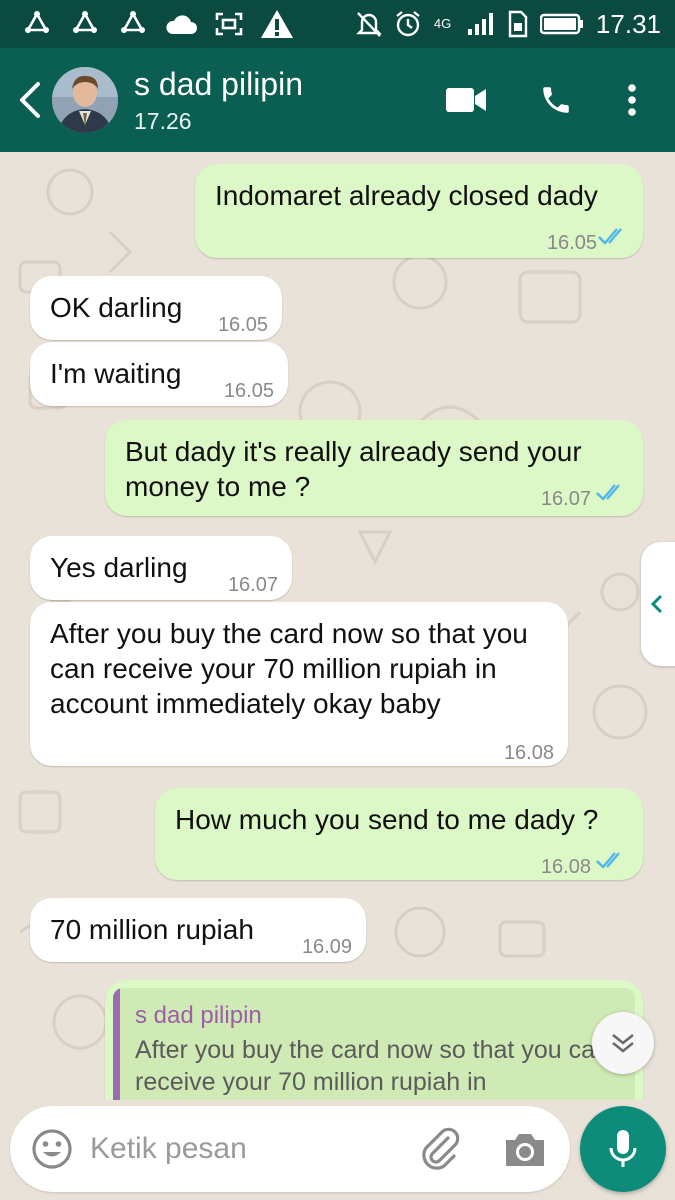 The height and width of the screenshot is (1200, 675). I want to click on network-label: 4G, so click(442, 23).